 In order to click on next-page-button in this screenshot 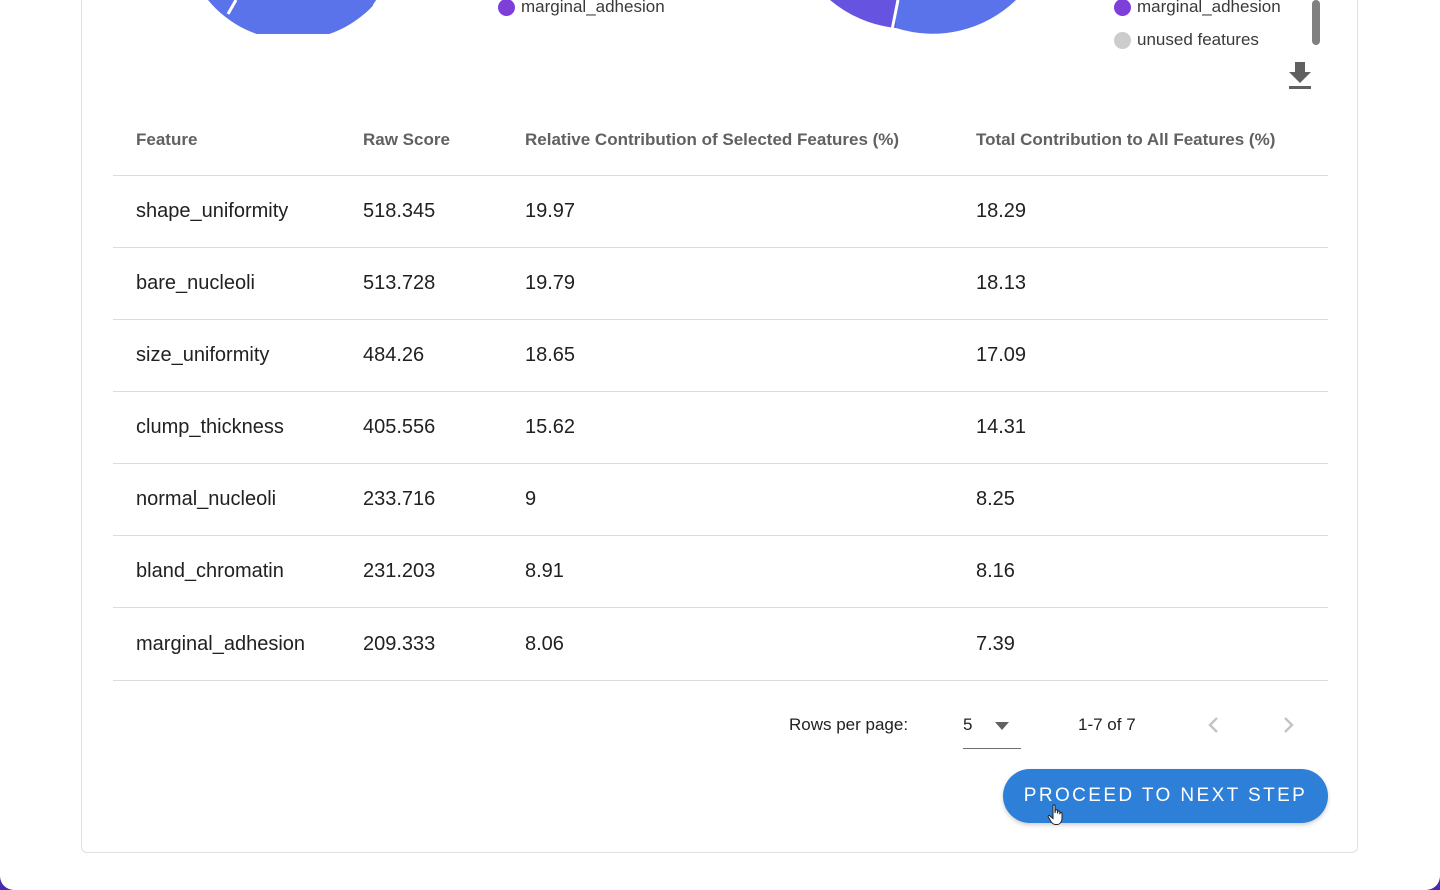, I will do `click(1288, 726)`.